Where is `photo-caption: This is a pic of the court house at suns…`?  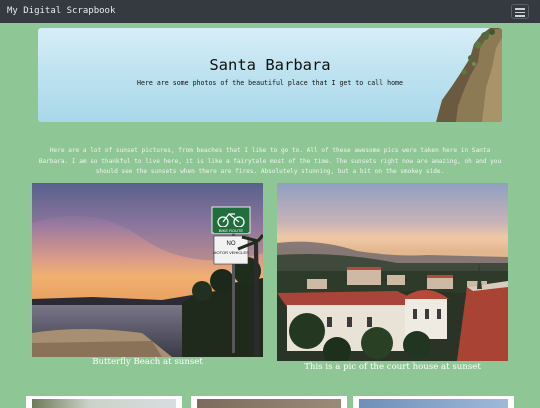 photo-caption: This is a pic of the court house at suns… is located at coordinates (392, 367).